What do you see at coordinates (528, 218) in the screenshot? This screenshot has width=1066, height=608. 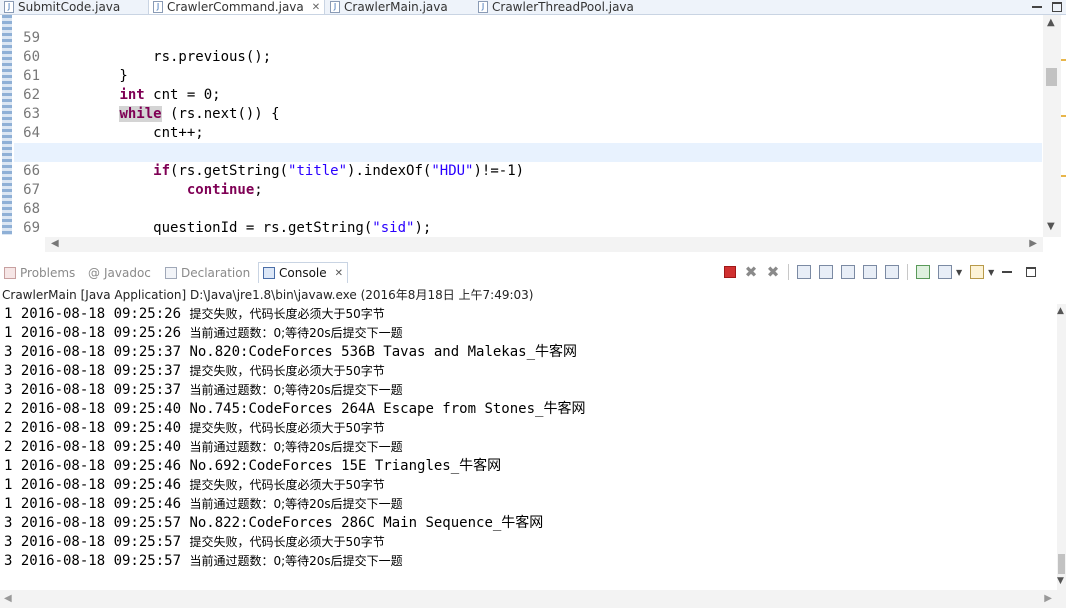 I see `code-line: 69 content = rs.getString("code");` at bounding box center [528, 218].